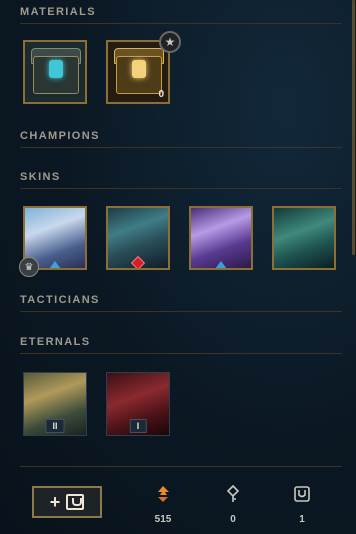 The height and width of the screenshot is (534, 356). I want to click on section-title-eternals: ETERNALS, so click(181, 345).